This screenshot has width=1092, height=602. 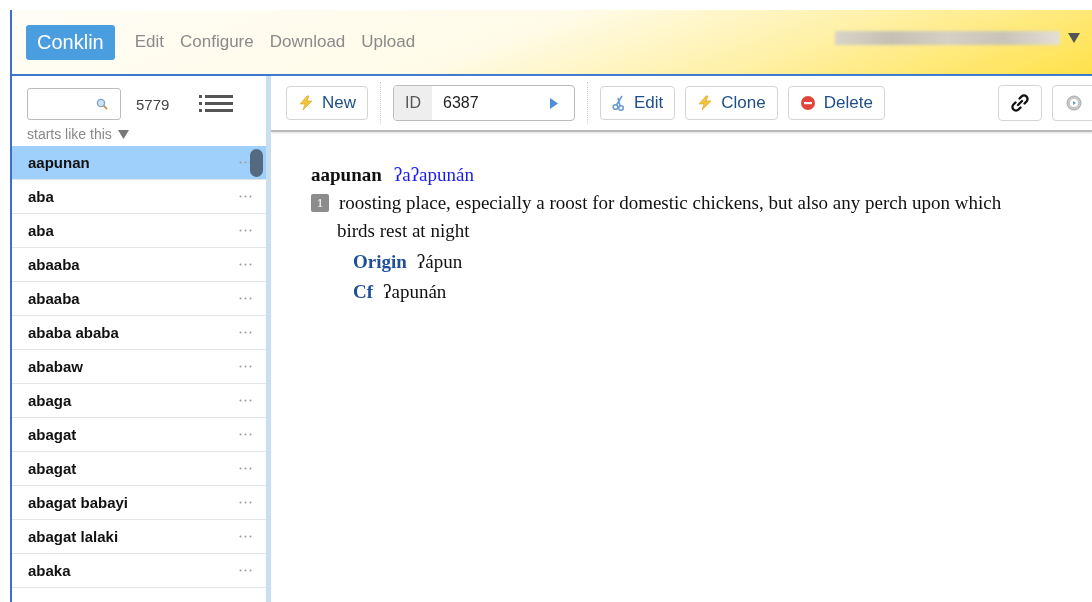 I want to click on list-item: aapunan, so click(x=139, y=163).